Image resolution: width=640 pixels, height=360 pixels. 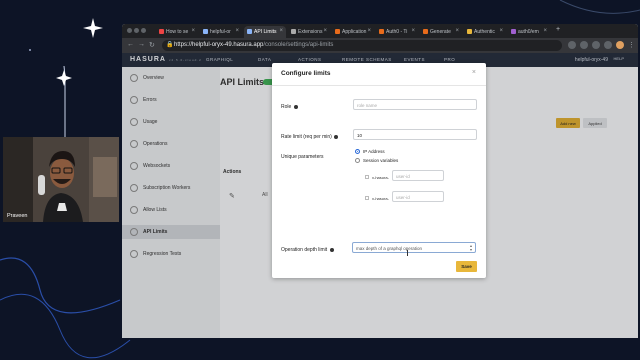 I want to click on browser-tab-active: API Limits ×, so click(x=265, y=32).